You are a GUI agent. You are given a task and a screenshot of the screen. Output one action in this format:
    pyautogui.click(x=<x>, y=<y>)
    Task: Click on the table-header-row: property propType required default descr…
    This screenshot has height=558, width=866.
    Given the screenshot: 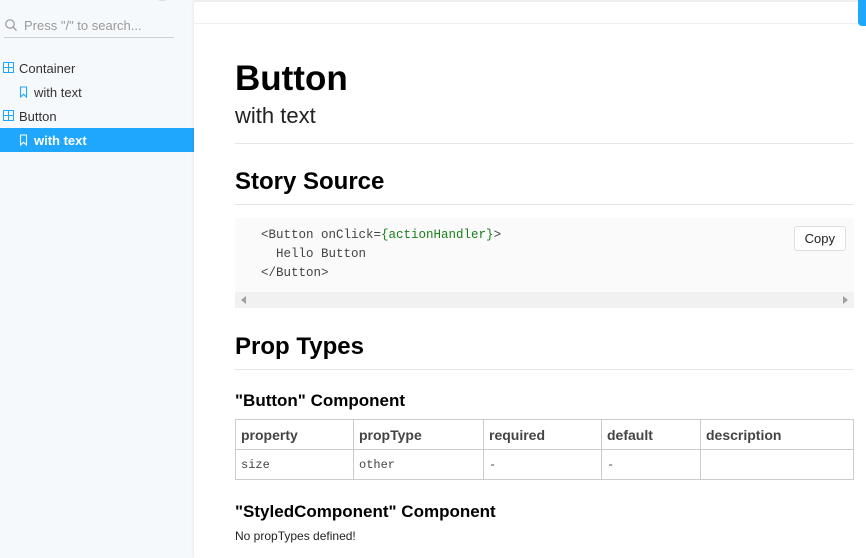 What is the action you would take?
    pyautogui.click(x=544, y=434)
    